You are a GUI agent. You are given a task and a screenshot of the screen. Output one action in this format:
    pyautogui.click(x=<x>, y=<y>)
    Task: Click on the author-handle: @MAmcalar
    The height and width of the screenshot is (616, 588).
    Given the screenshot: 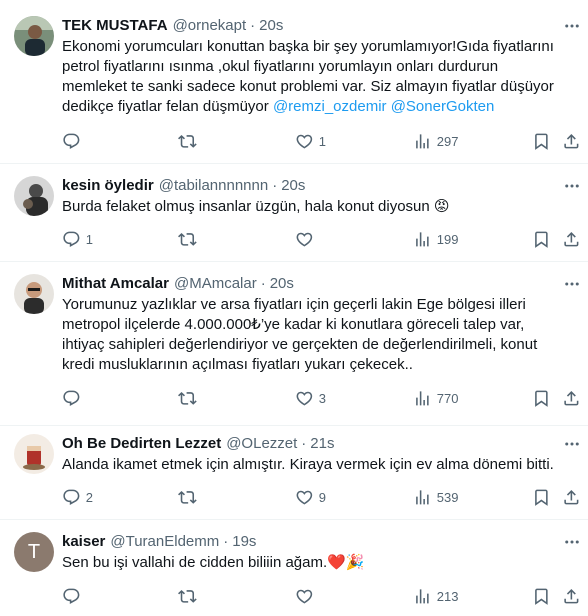 What is the action you would take?
    pyautogui.click(x=215, y=284)
    